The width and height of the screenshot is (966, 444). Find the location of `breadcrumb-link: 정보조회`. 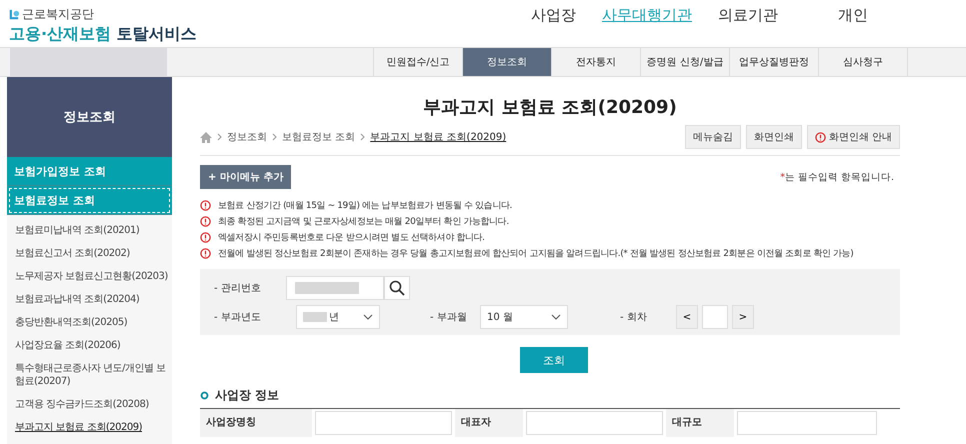

breadcrumb-link: 정보조회 is located at coordinates (247, 137).